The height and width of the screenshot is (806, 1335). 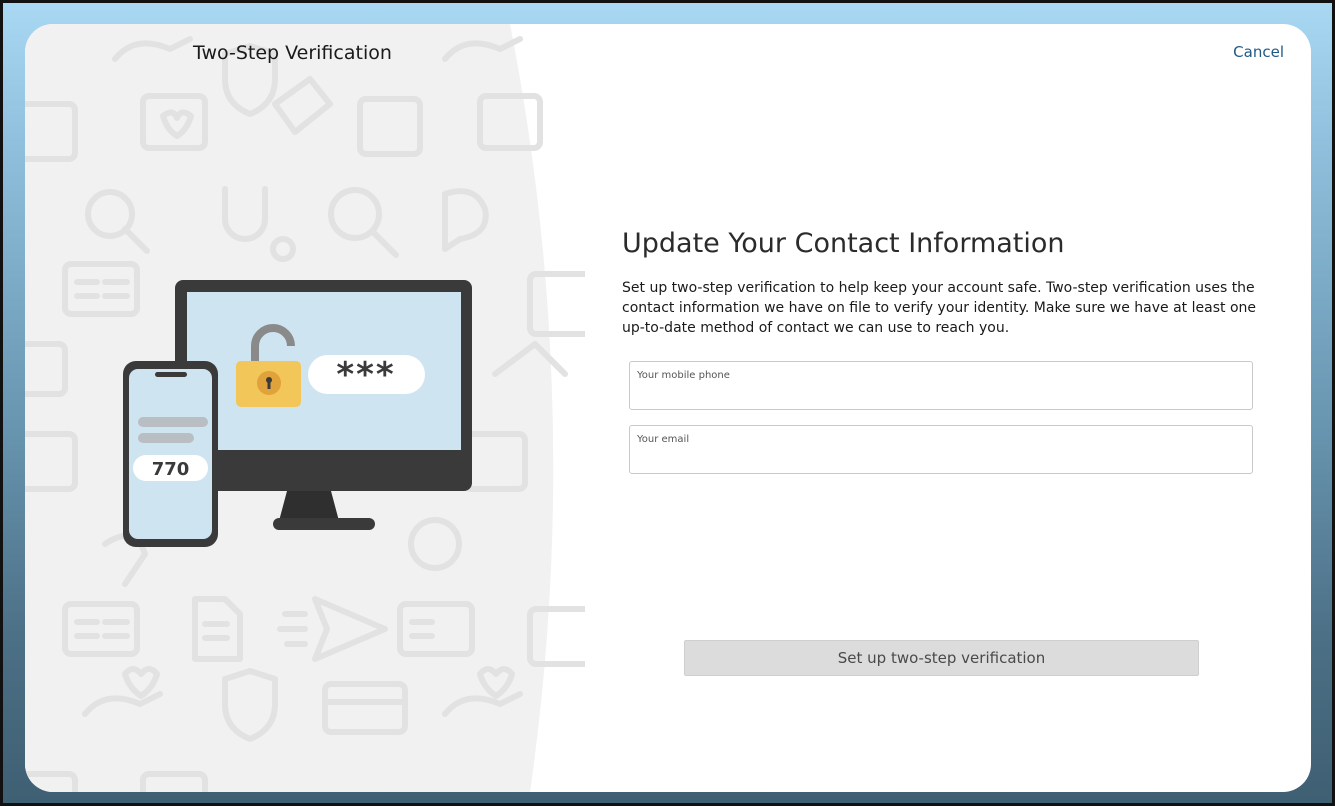 What do you see at coordinates (939, 396) in the screenshot?
I see `mobile-phone-input` at bounding box center [939, 396].